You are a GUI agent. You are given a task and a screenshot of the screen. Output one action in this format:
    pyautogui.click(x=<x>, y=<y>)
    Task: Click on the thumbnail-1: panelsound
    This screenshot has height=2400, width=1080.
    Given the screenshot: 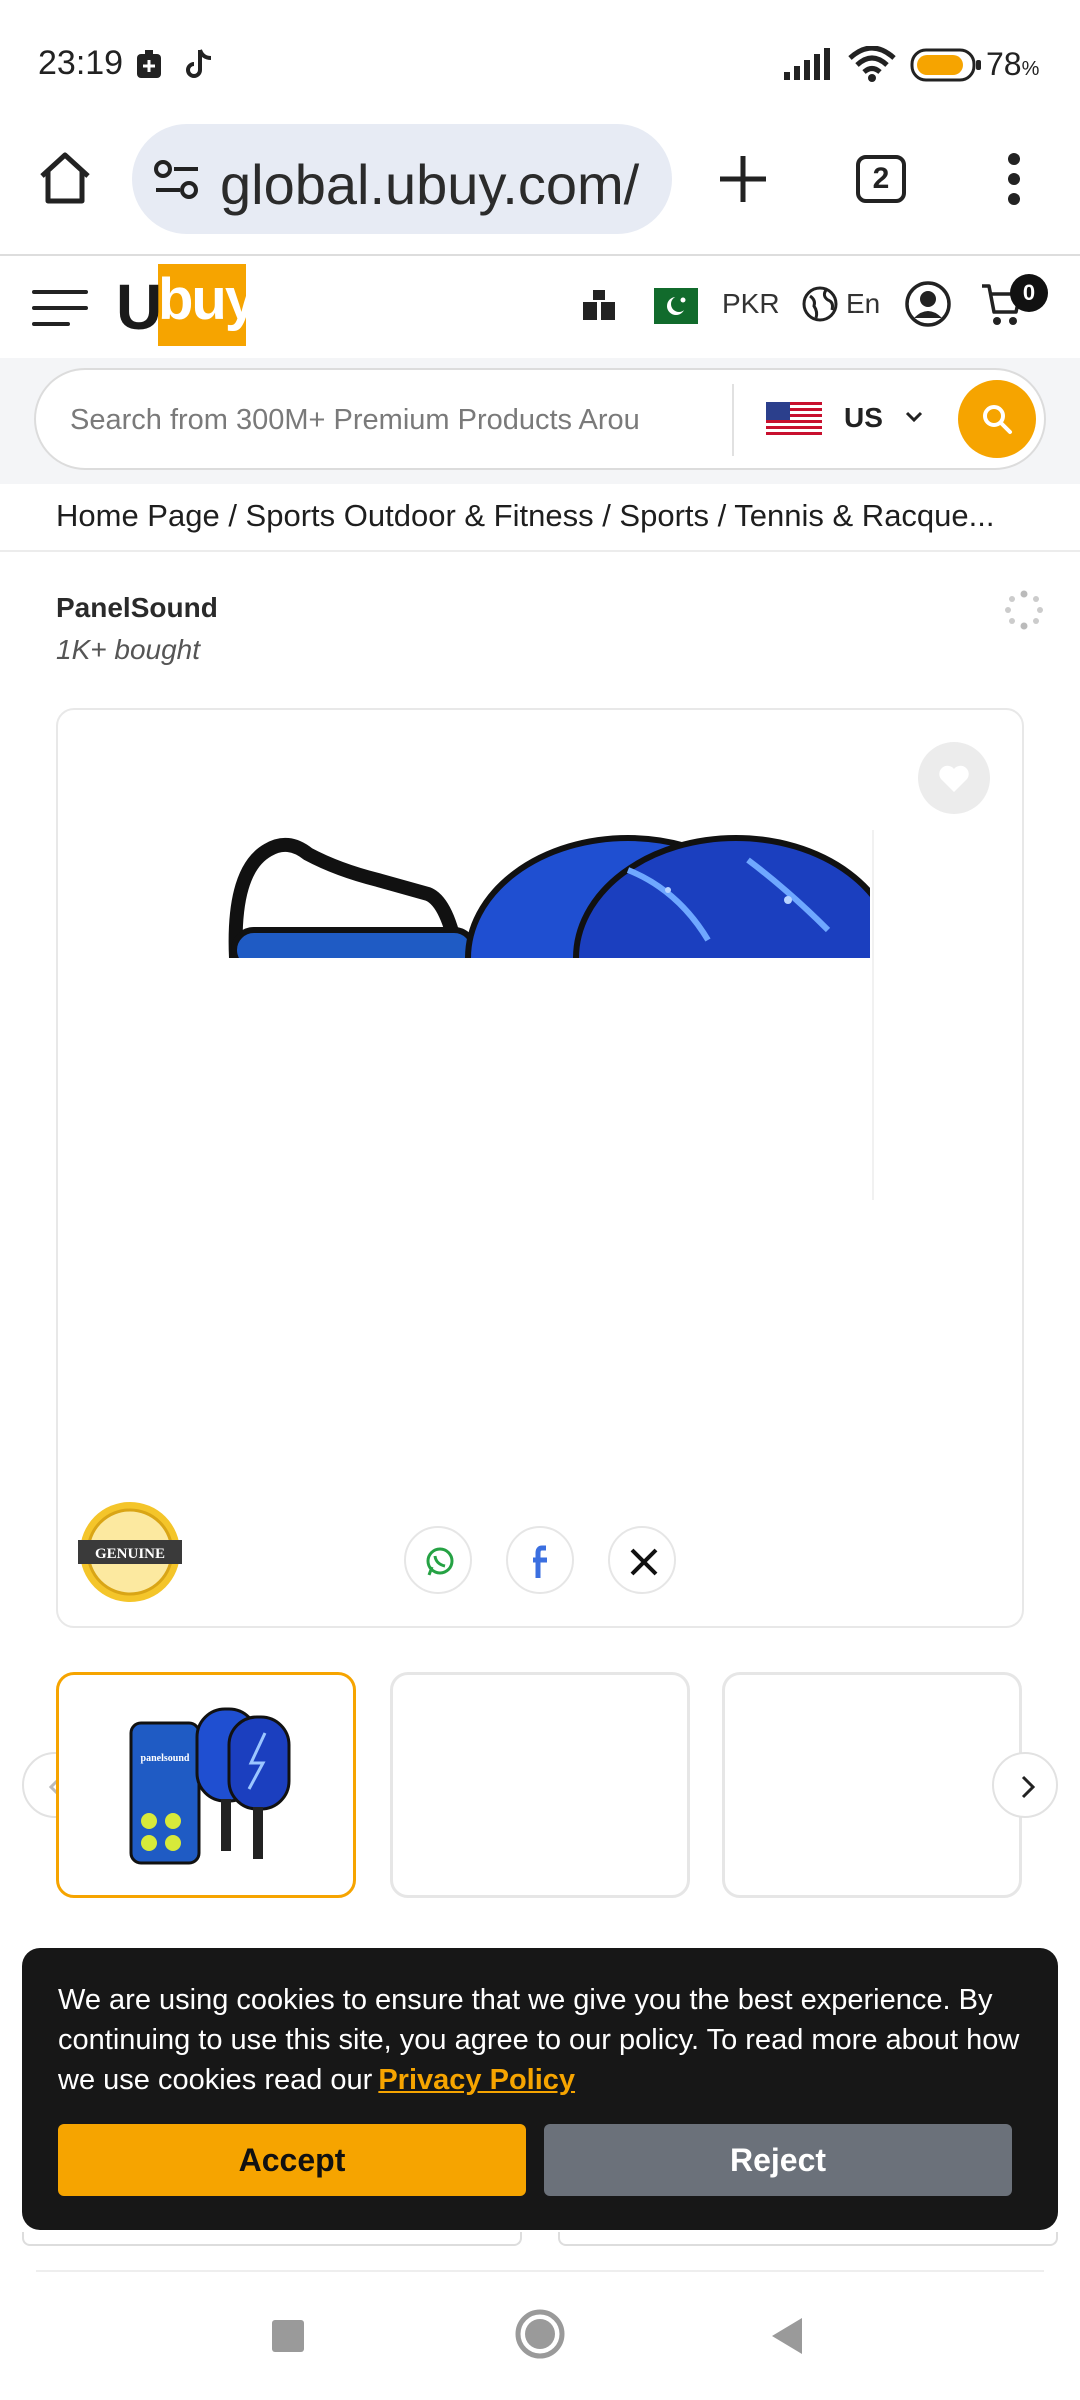 What is the action you would take?
    pyautogui.click(x=206, y=1785)
    